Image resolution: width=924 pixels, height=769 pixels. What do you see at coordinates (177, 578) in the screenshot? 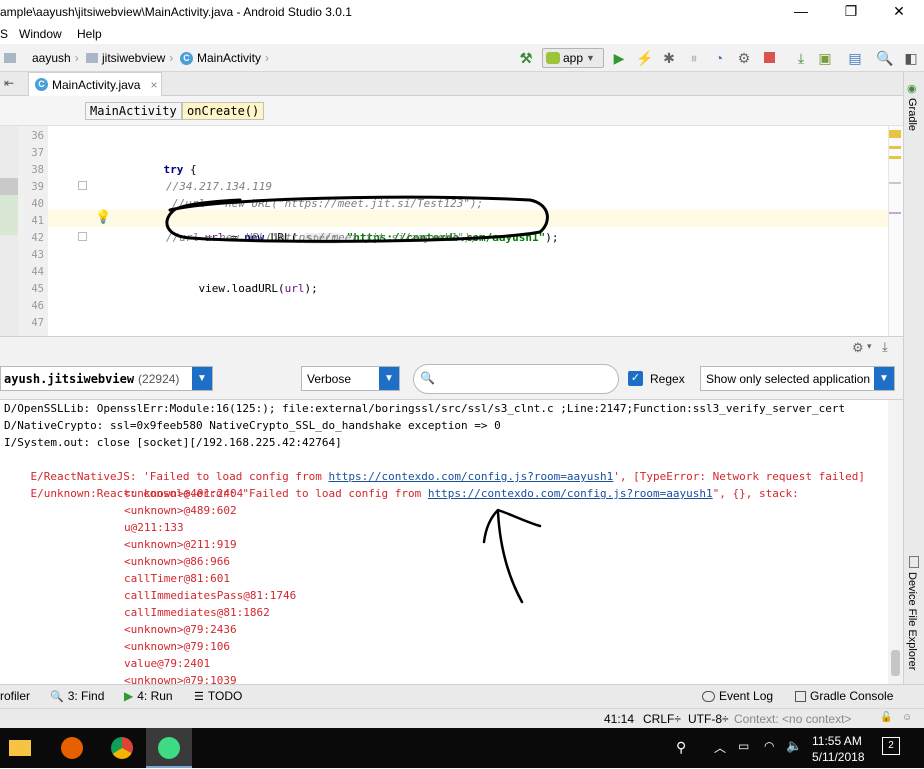
I see `stack-frame: callTimer@81:601` at bounding box center [177, 578].